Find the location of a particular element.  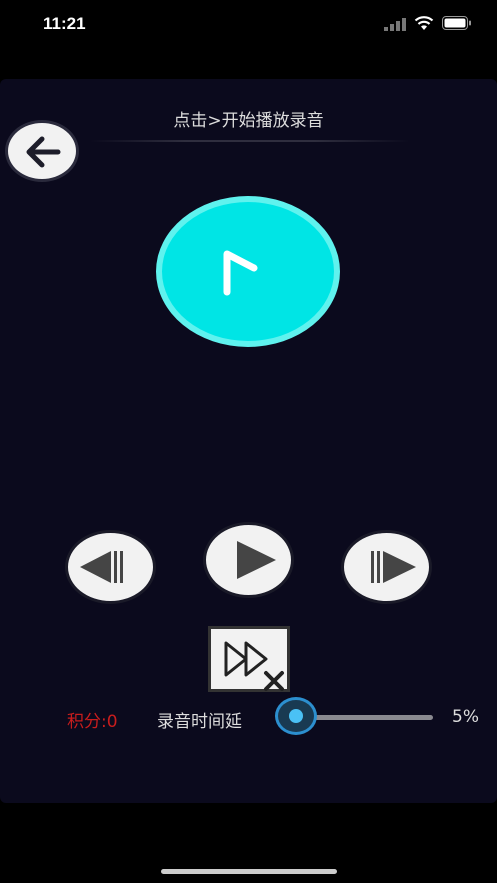

speed-button is located at coordinates (249, 659).